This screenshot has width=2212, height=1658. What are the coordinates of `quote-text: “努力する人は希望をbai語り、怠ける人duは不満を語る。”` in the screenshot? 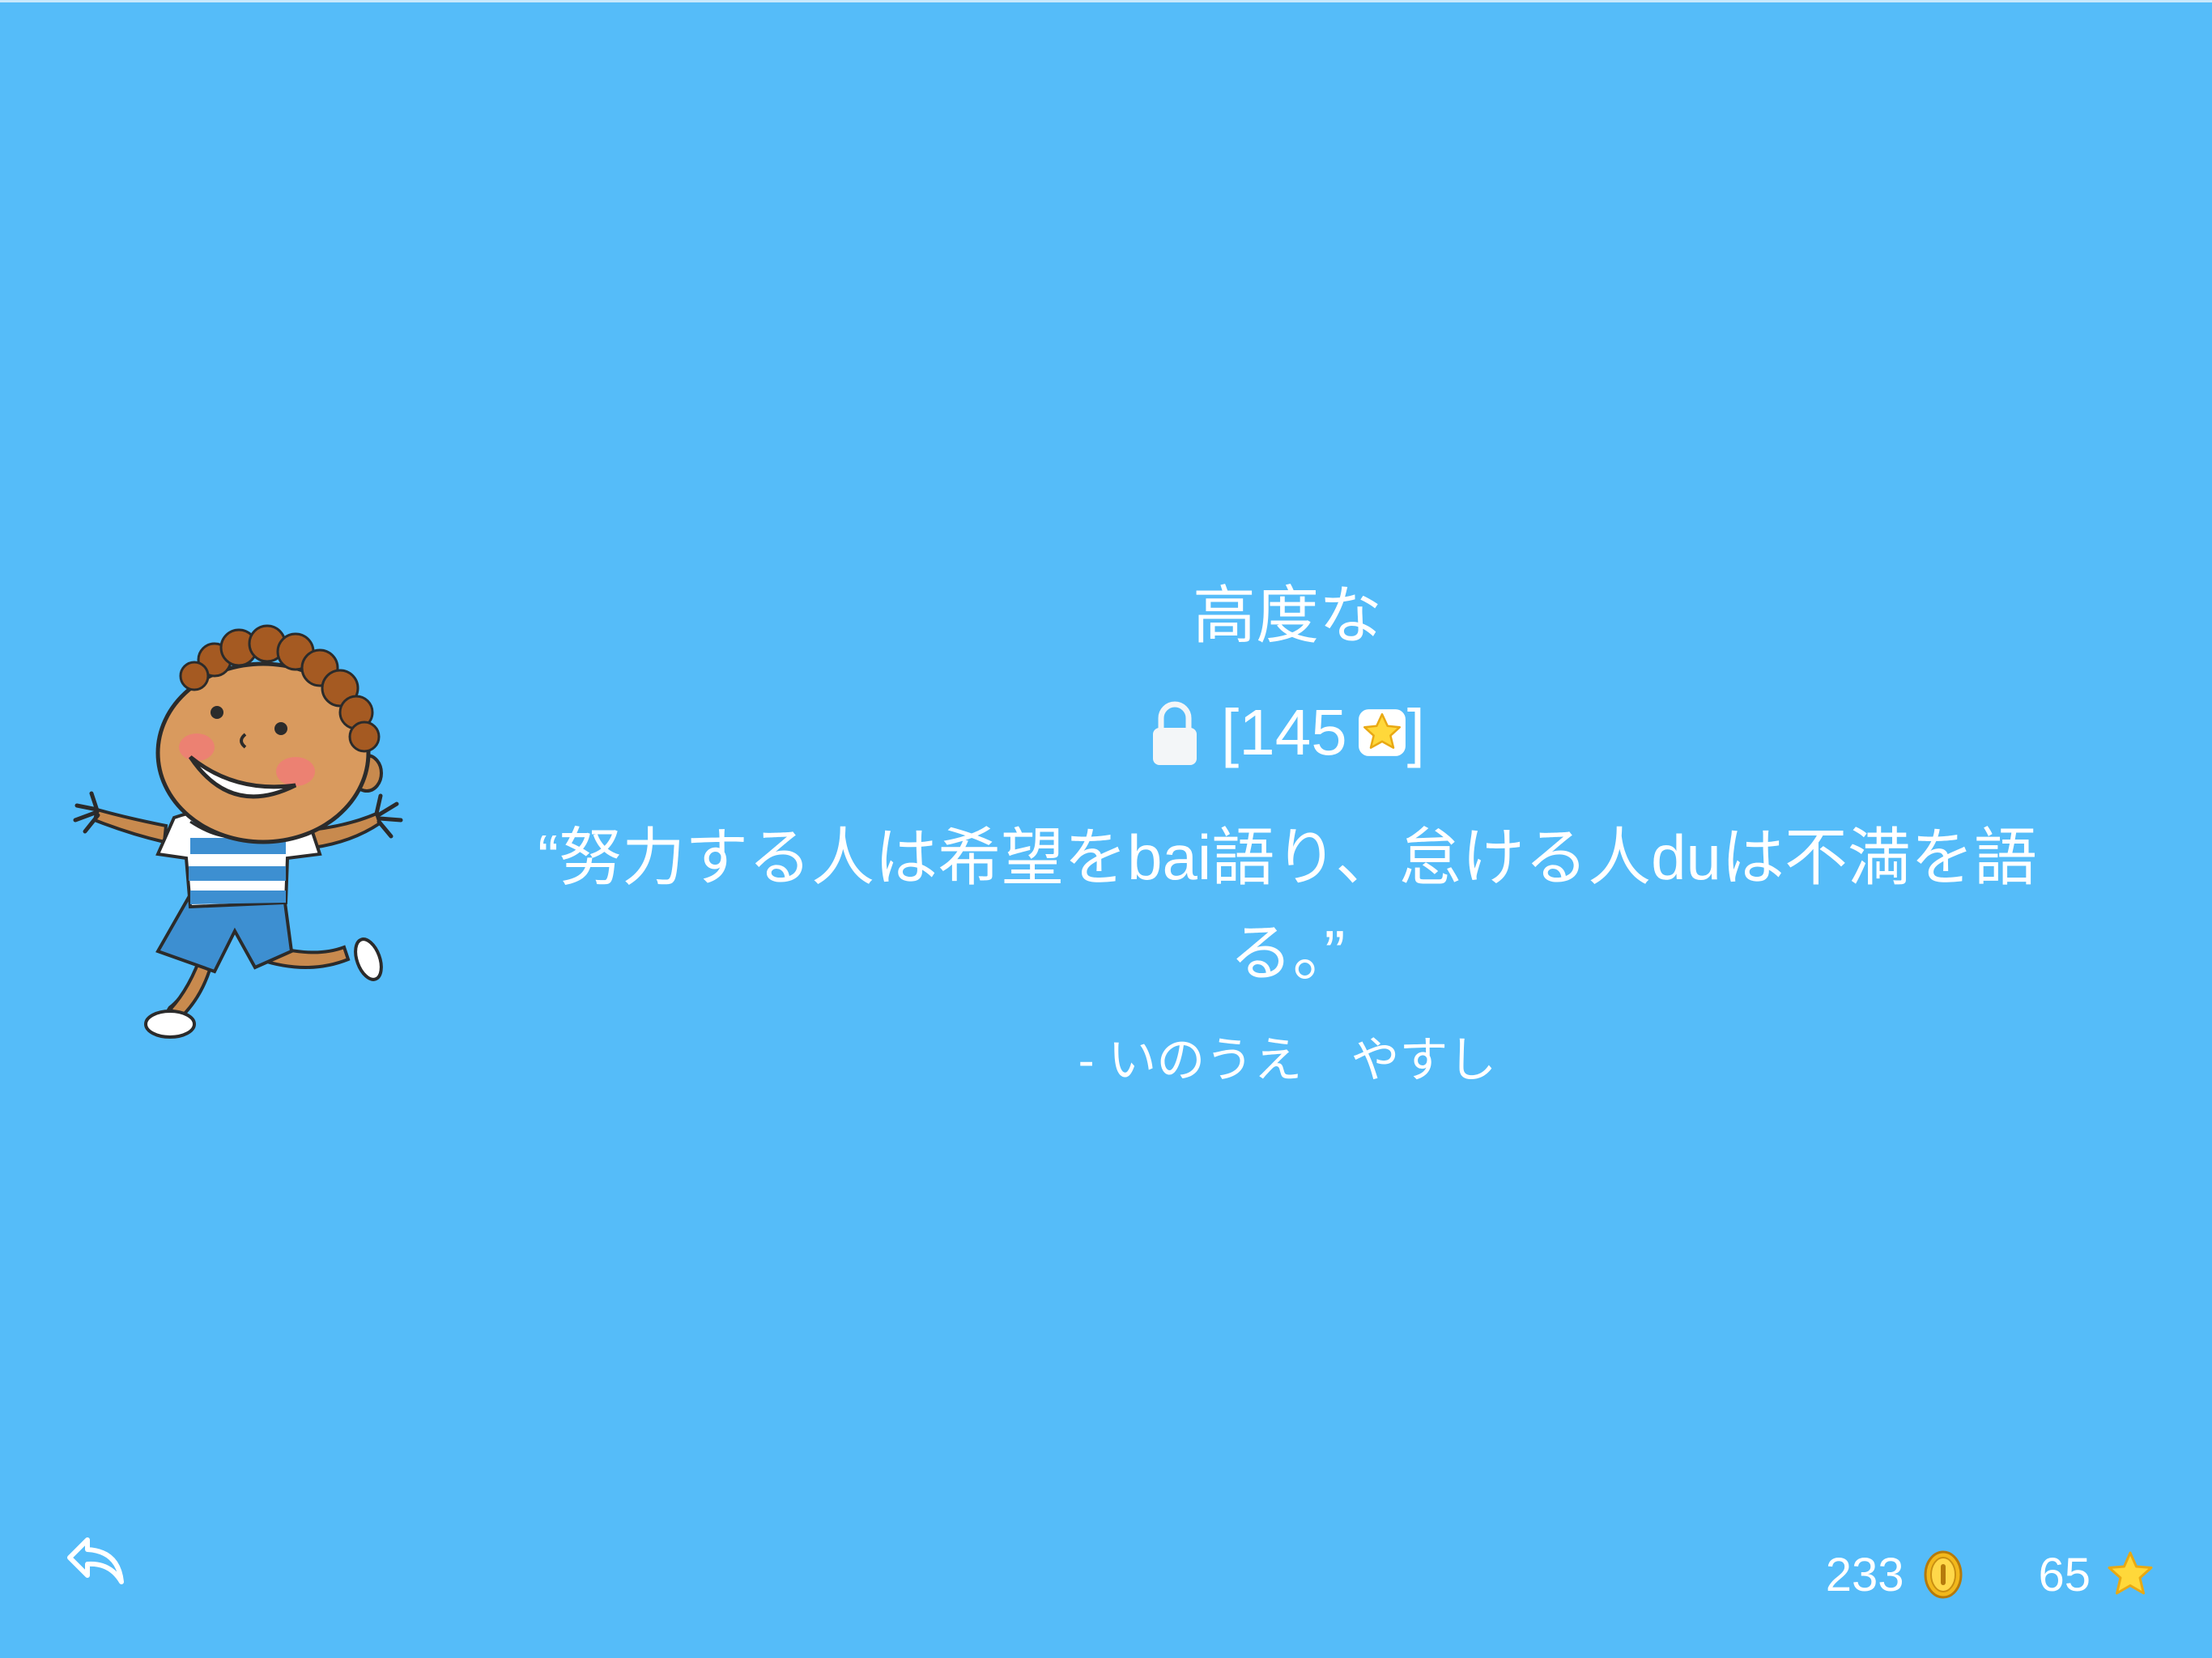 It's located at (1288, 905).